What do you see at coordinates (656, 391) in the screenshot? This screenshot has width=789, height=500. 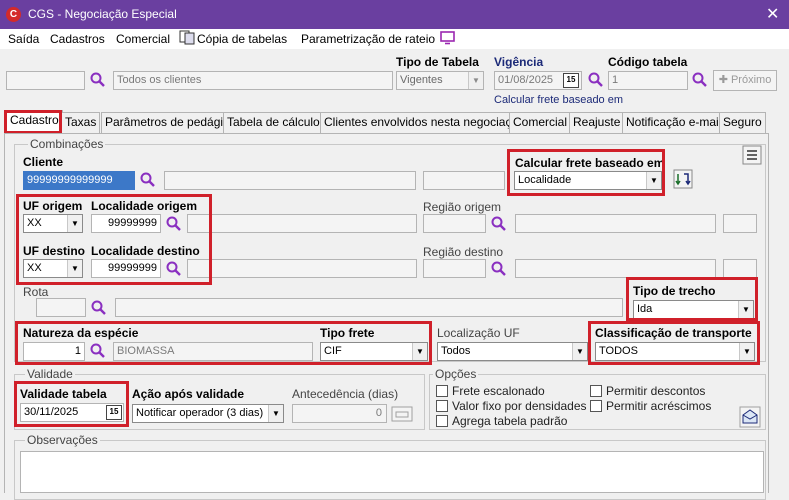 I see `permitir-descontos-label: Permitir descontos` at bounding box center [656, 391].